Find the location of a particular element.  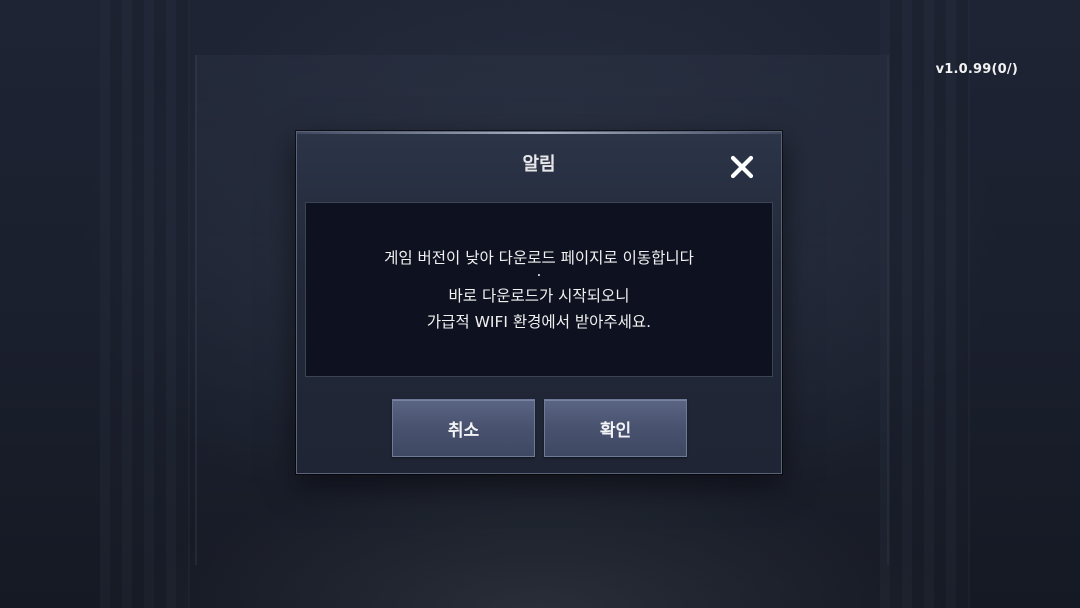

confirm-button: 확인 is located at coordinates (615, 428).